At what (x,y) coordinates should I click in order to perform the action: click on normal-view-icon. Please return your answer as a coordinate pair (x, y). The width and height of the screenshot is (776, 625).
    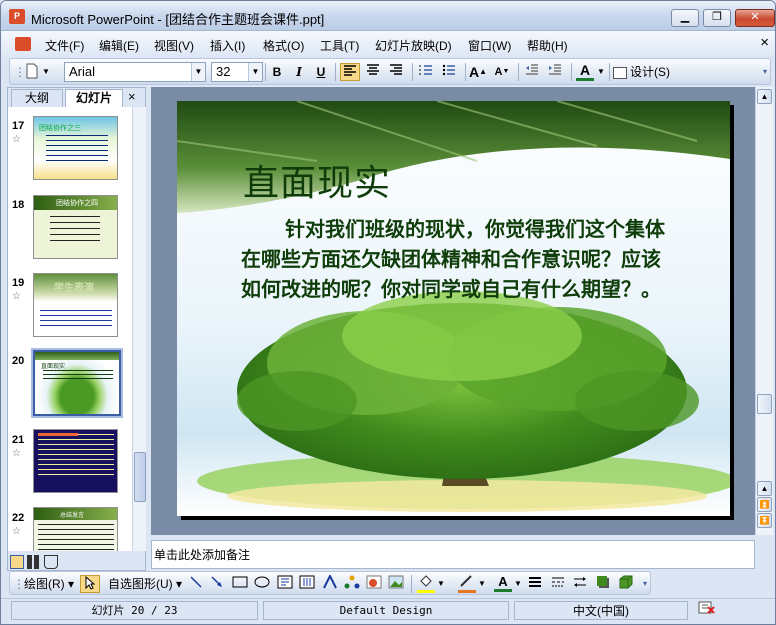
    Looking at the image, I should click on (17, 562).